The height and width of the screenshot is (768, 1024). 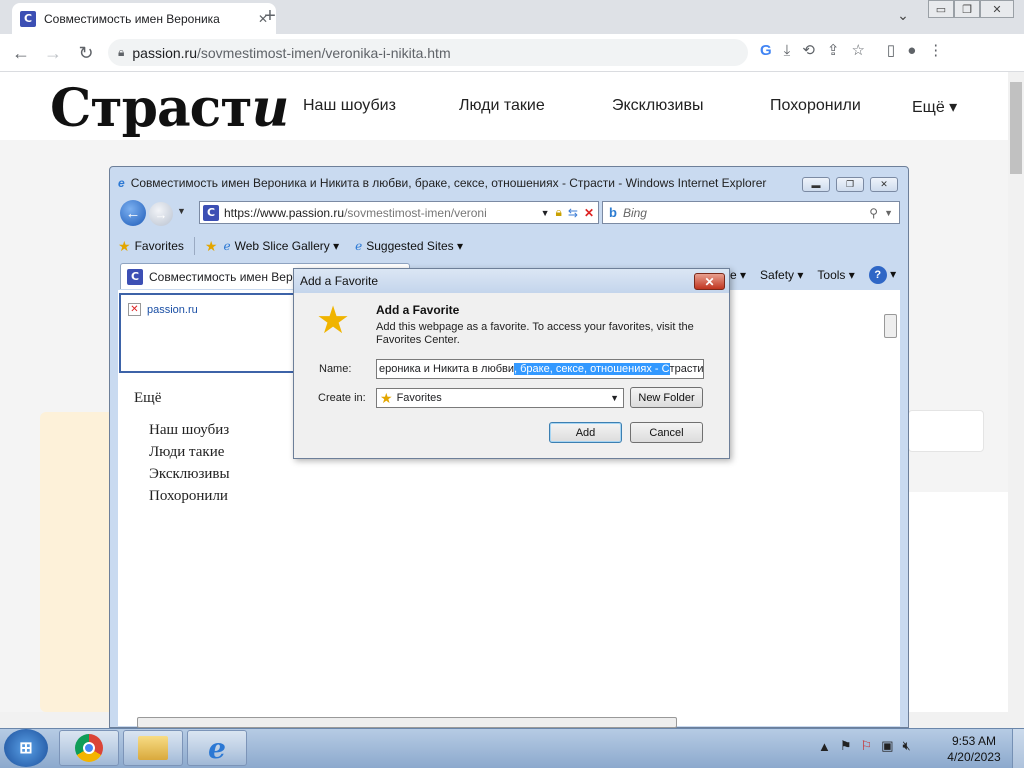 What do you see at coordinates (709, 281) in the screenshot?
I see `dialog-close-button: ✕` at bounding box center [709, 281].